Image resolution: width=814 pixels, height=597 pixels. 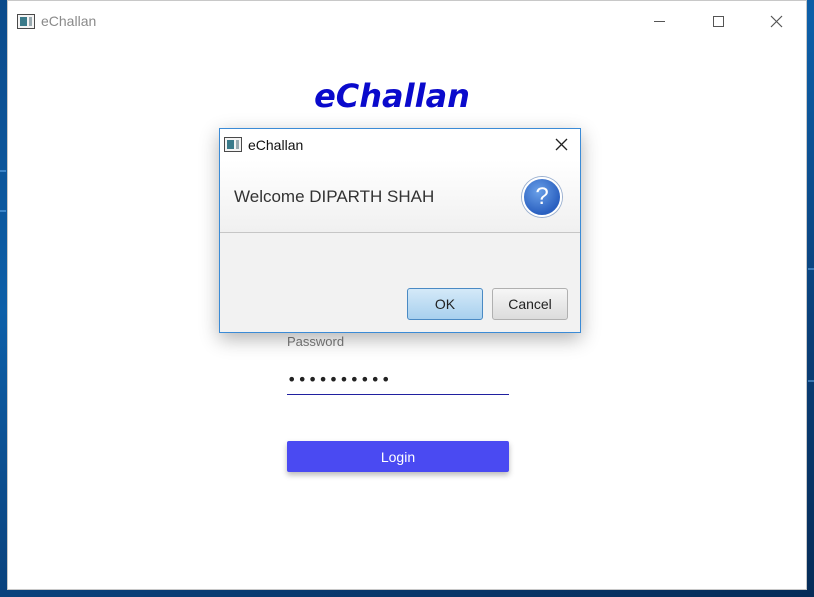 I want to click on password-label: Password, so click(x=316, y=341).